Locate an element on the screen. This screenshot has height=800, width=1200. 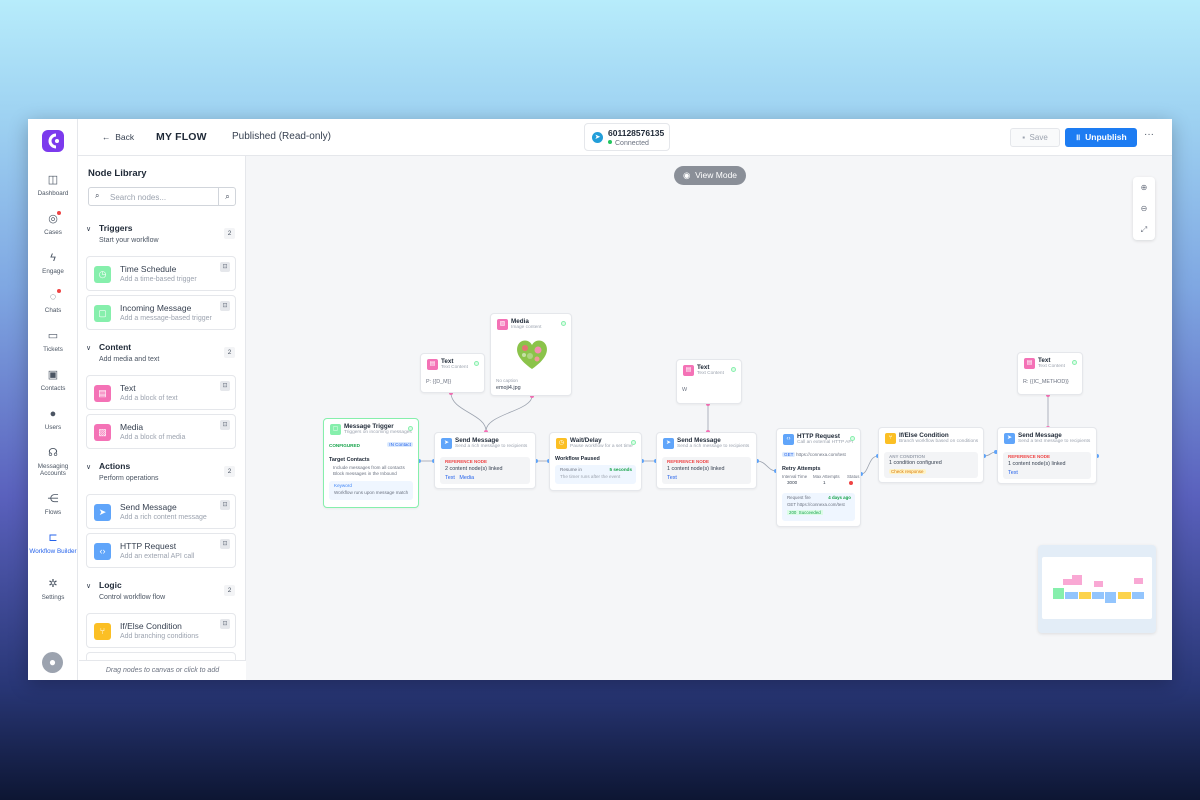
nav-settings: ✲ Settings is located at coordinates (53, 589).